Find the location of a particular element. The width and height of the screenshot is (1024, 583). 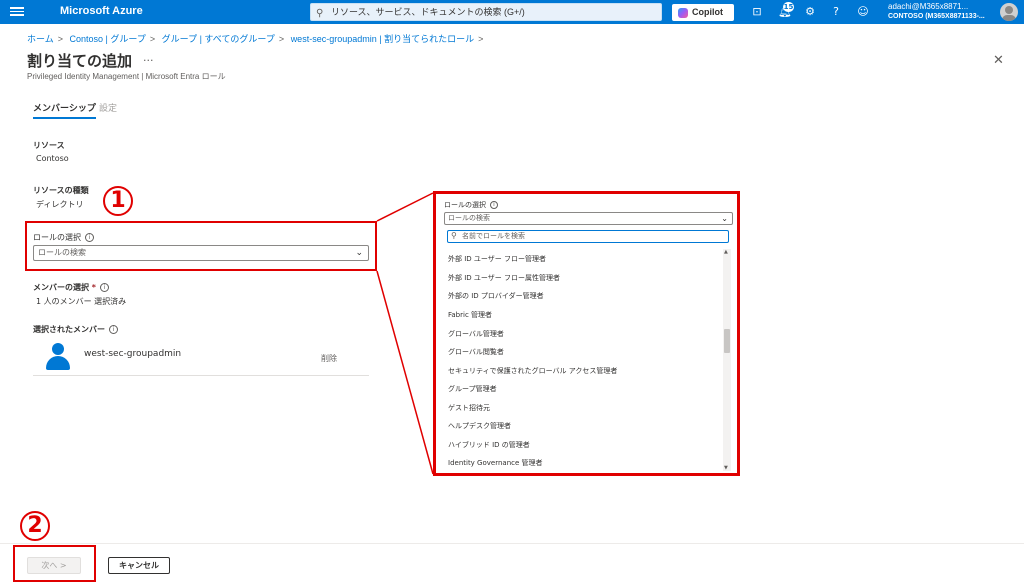

list-item: グローバル管理者 is located at coordinates (476, 334).